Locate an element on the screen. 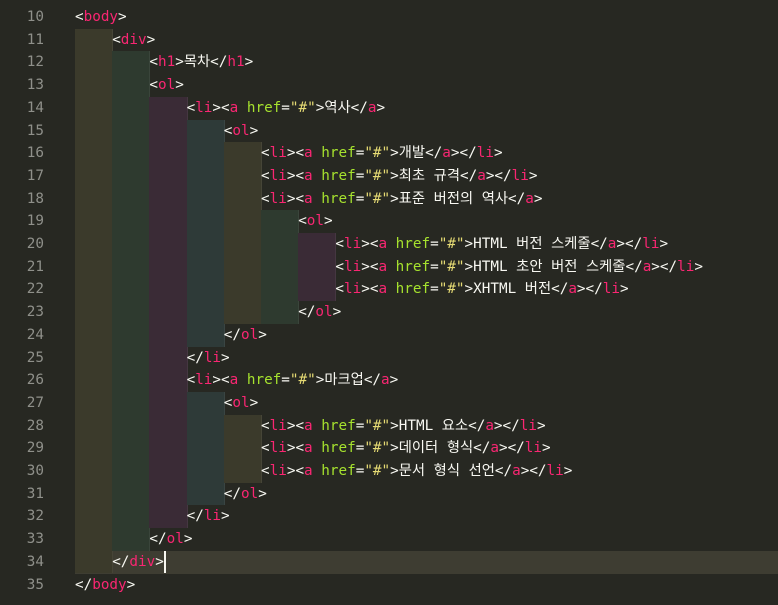 The image size is (778, 605). code-line: <li><a href="#">역사</a> is located at coordinates (286, 108).